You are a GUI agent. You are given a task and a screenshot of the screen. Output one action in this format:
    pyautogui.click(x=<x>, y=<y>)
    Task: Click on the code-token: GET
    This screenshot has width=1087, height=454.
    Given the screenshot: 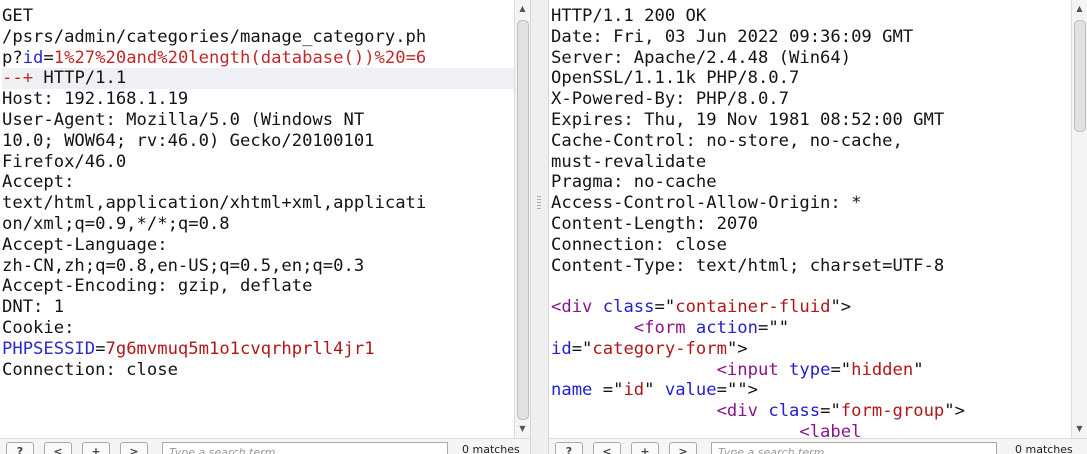 What is the action you would take?
    pyautogui.click(x=18, y=16)
    